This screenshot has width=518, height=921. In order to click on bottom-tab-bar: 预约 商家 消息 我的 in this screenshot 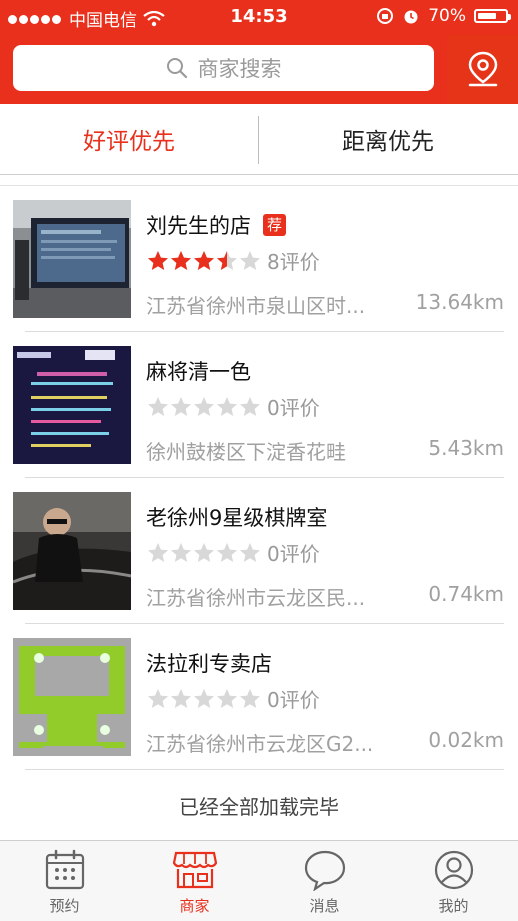, I will do `click(259, 880)`.